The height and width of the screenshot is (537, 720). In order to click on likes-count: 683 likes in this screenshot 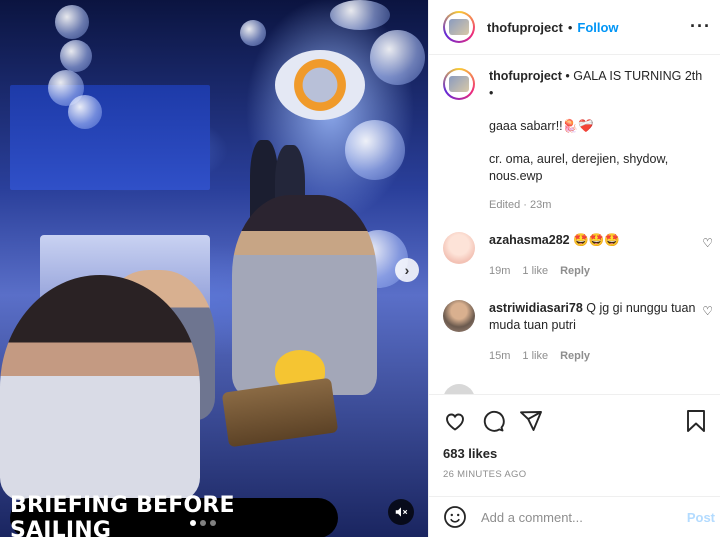, I will do `click(470, 453)`.